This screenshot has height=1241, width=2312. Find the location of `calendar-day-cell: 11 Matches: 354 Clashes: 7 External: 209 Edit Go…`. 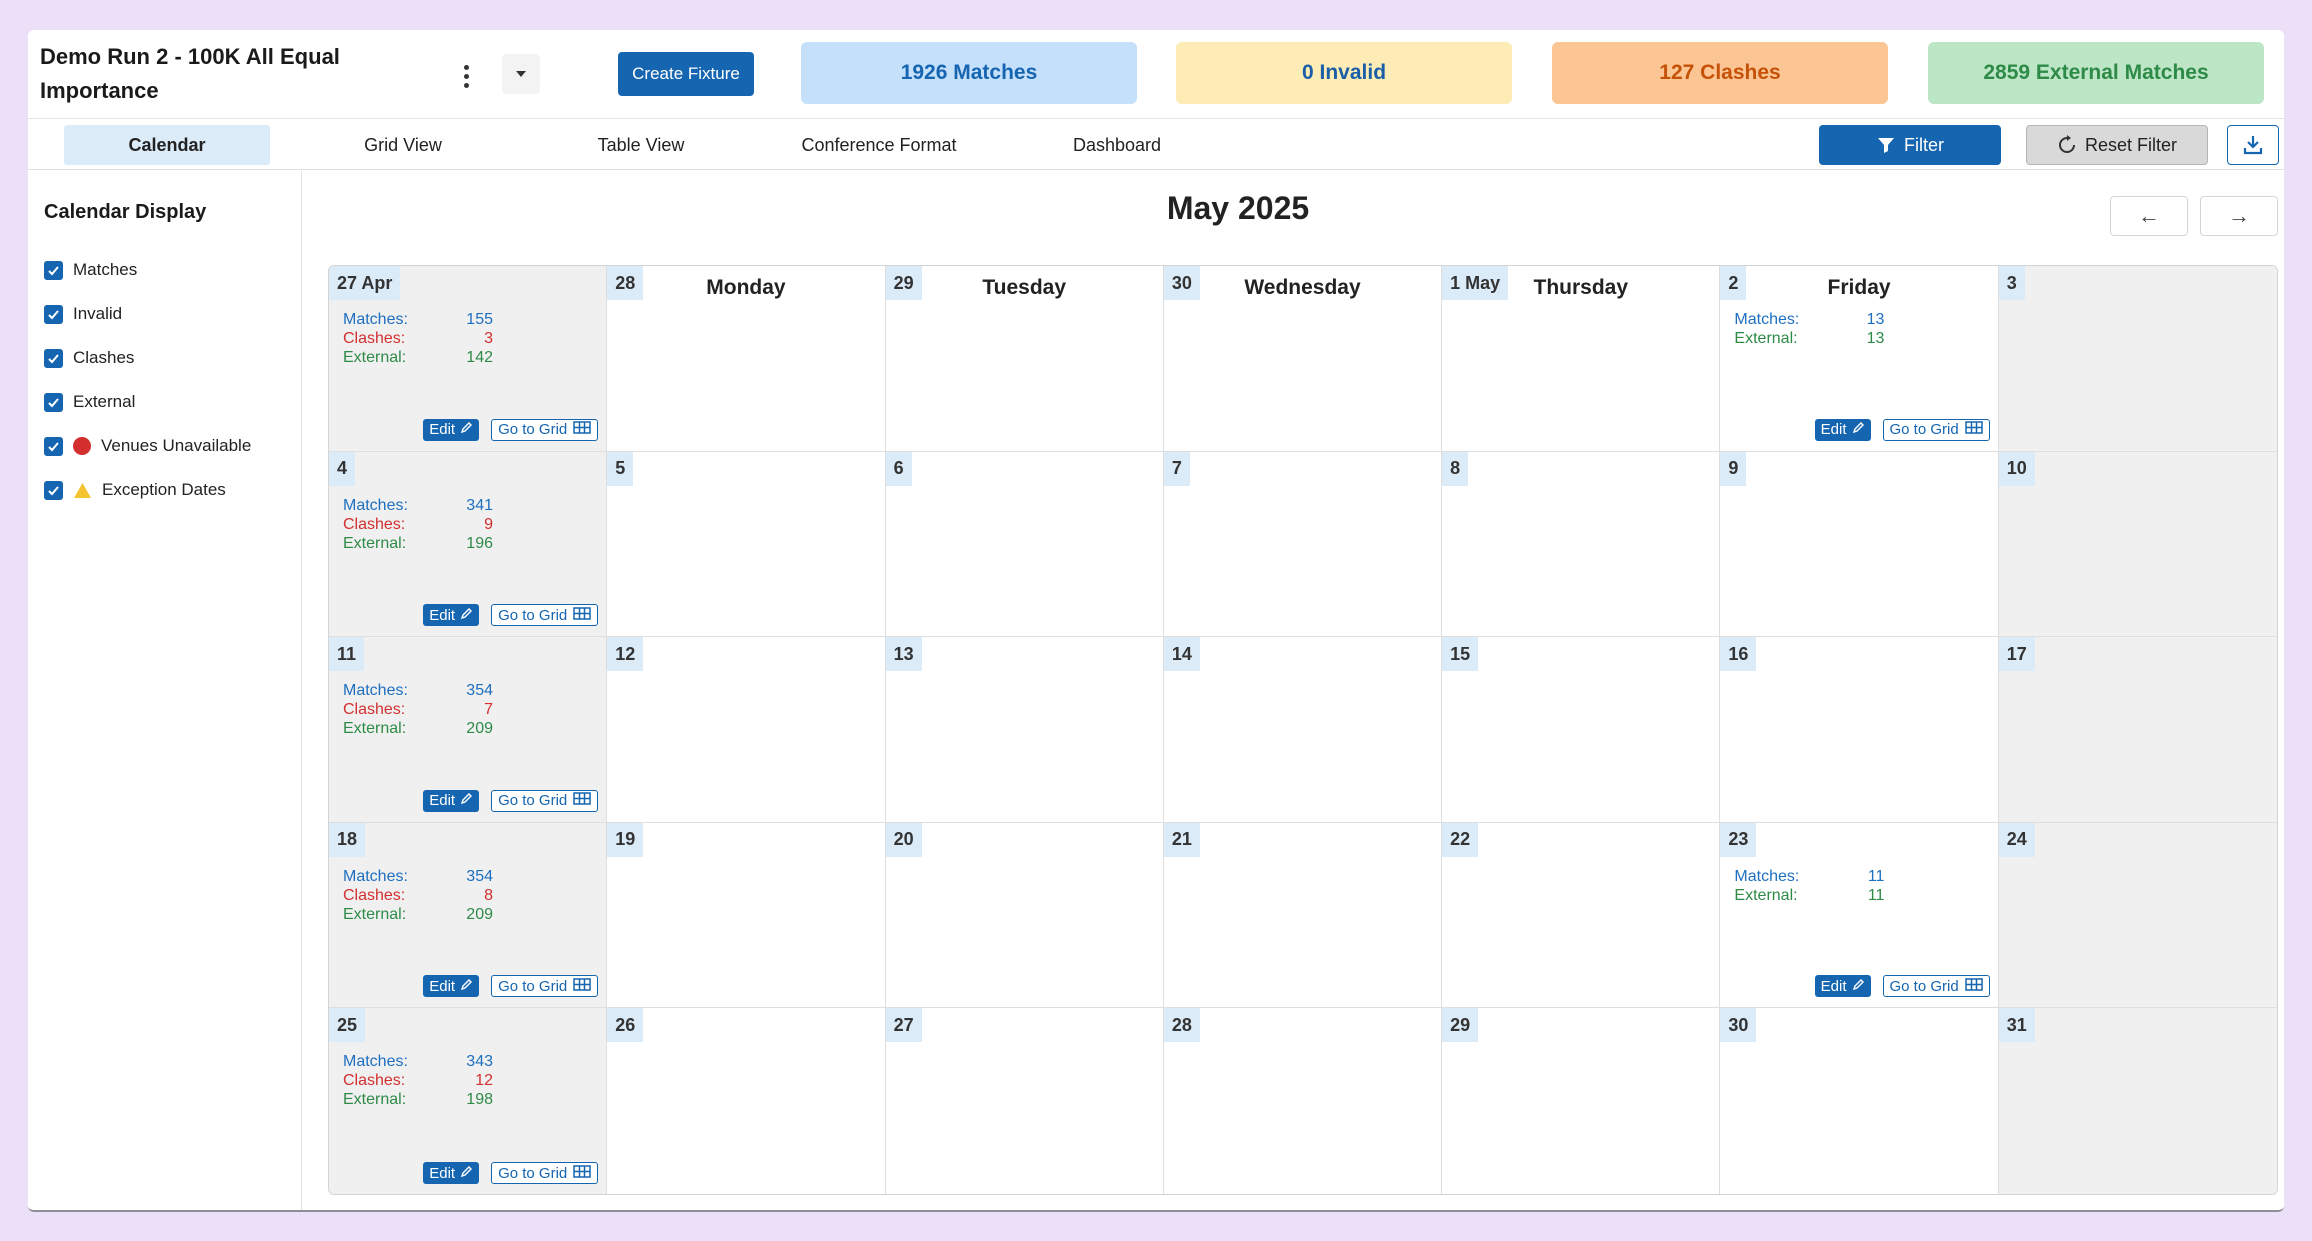

calendar-day-cell: 11 Matches: 354 Clashes: 7 External: 209 Edit Go… is located at coordinates (468, 730).